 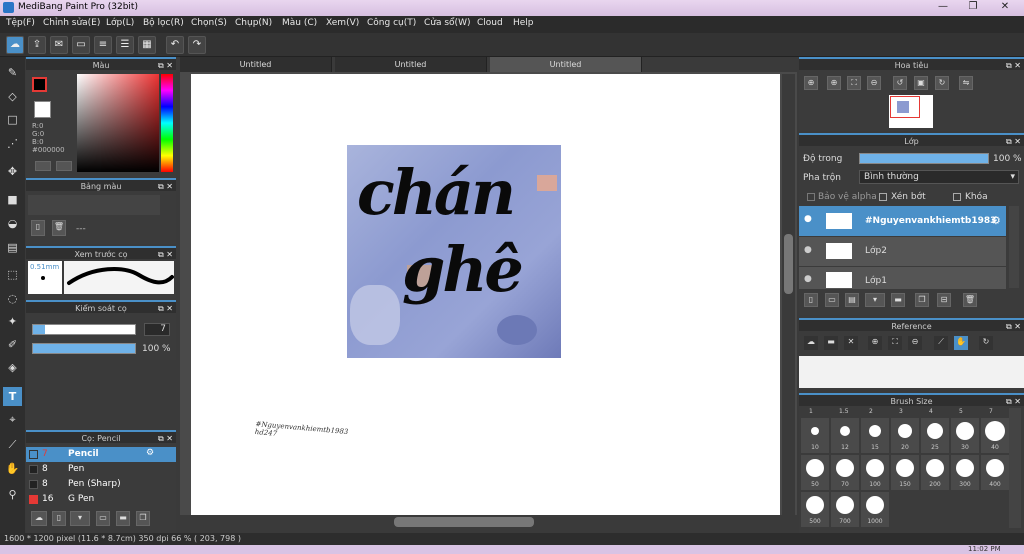 What do you see at coordinates (875, 472) in the screenshot?
I see `brush-size-cell: 100` at bounding box center [875, 472].